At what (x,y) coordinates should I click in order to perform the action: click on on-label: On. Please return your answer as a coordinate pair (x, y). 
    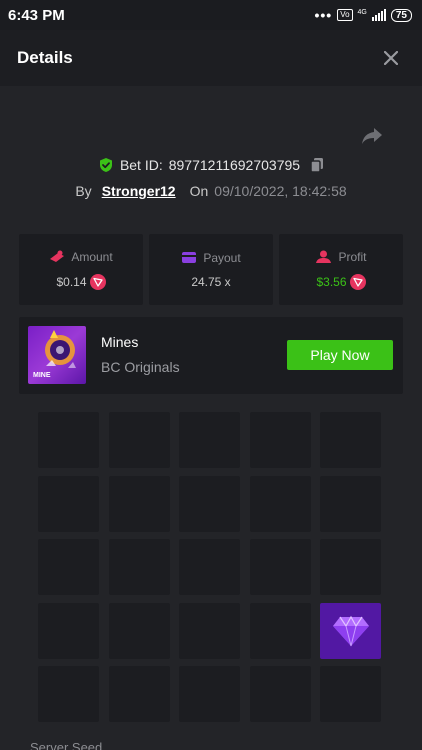
    Looking at the image, I should click on (199, 191).